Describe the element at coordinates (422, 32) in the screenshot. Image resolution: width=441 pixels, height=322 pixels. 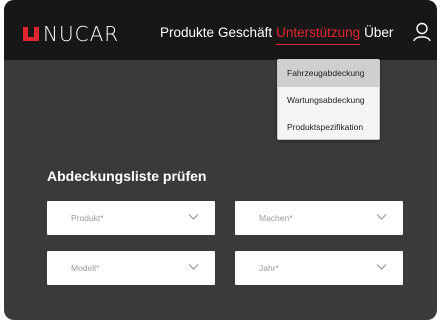
I see `user-icon` at that location.